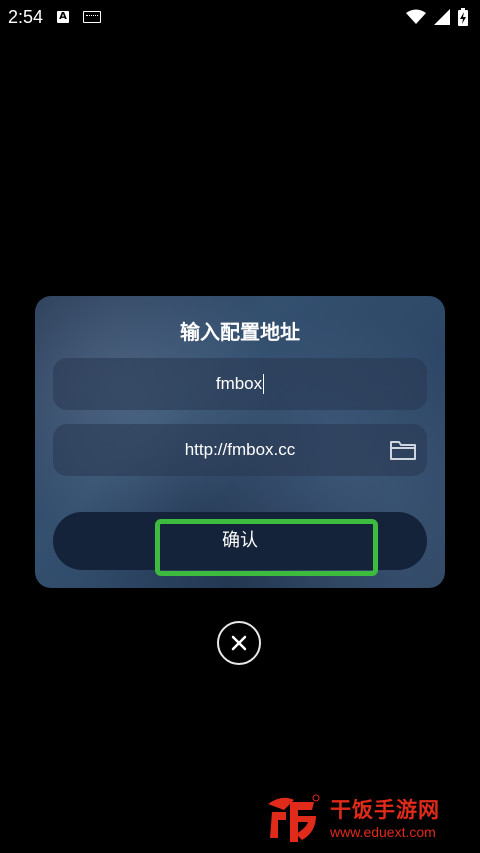  What do you see at coordinates (416, 16) in the screenshot?
I see `wifi-icon` at bounding box center [416, 16].